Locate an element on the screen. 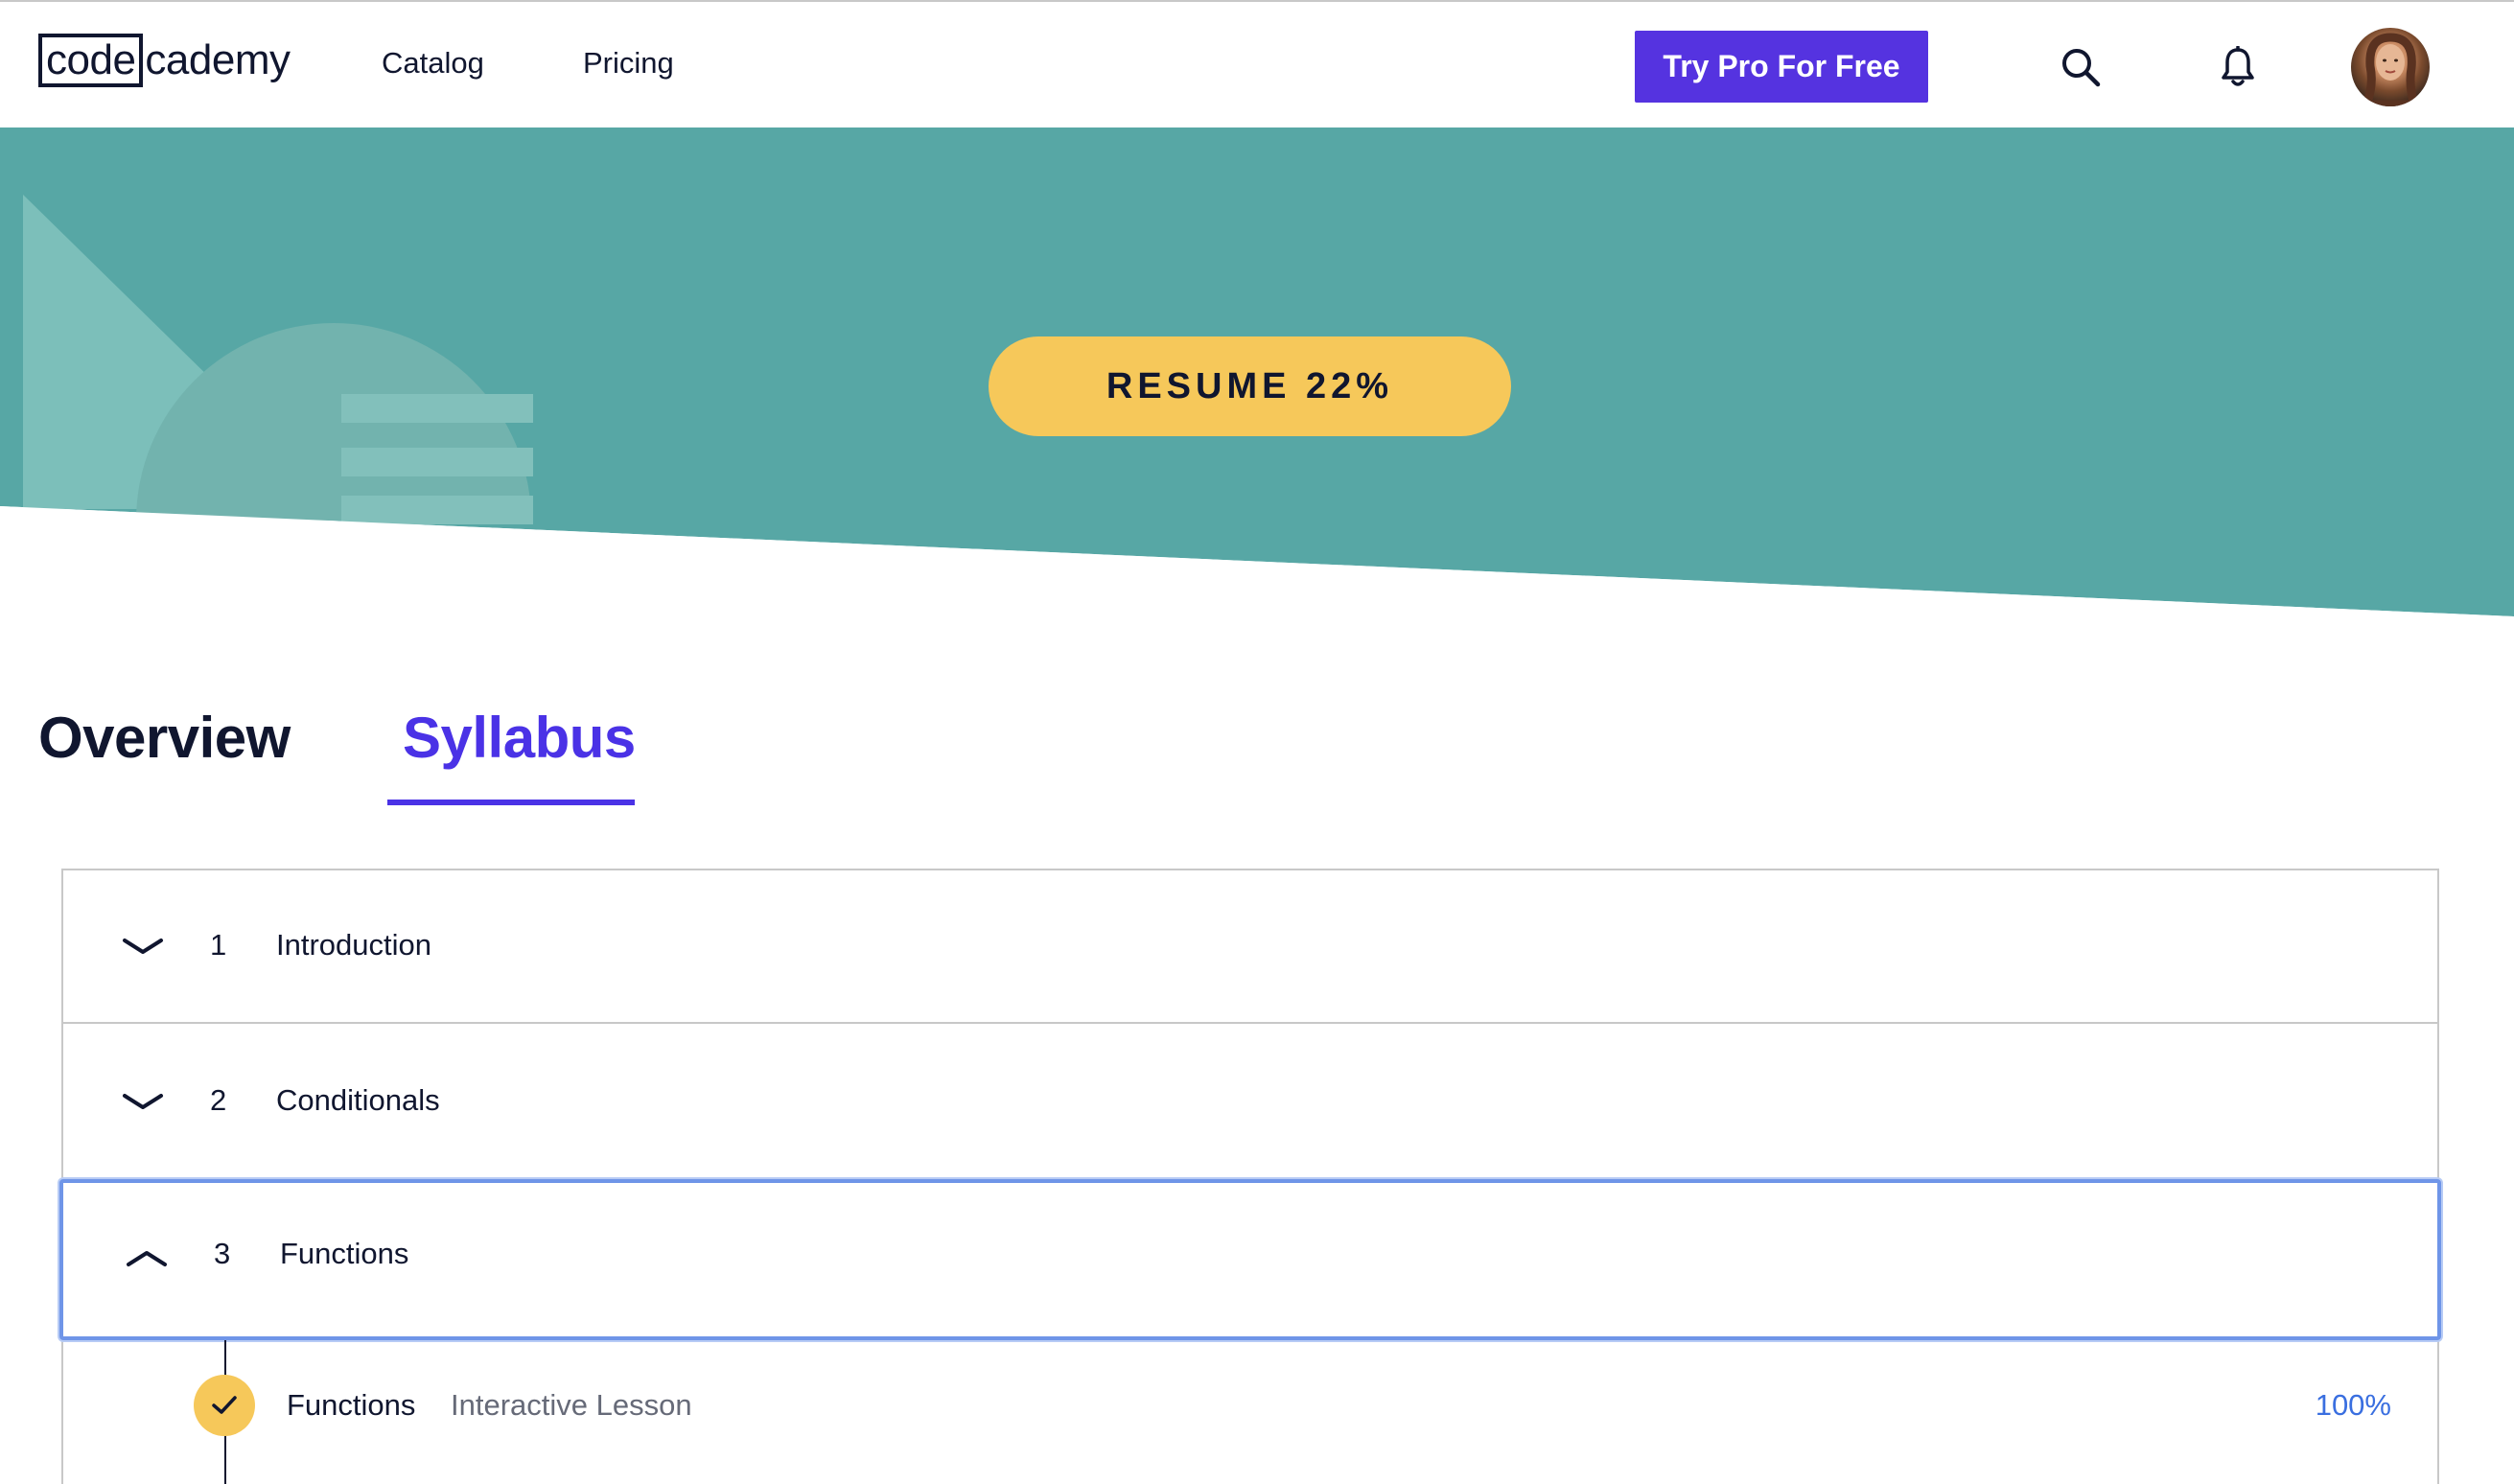 The image size is (2514, 1484). logo-text: cademy is located at coordinates (218, 60).